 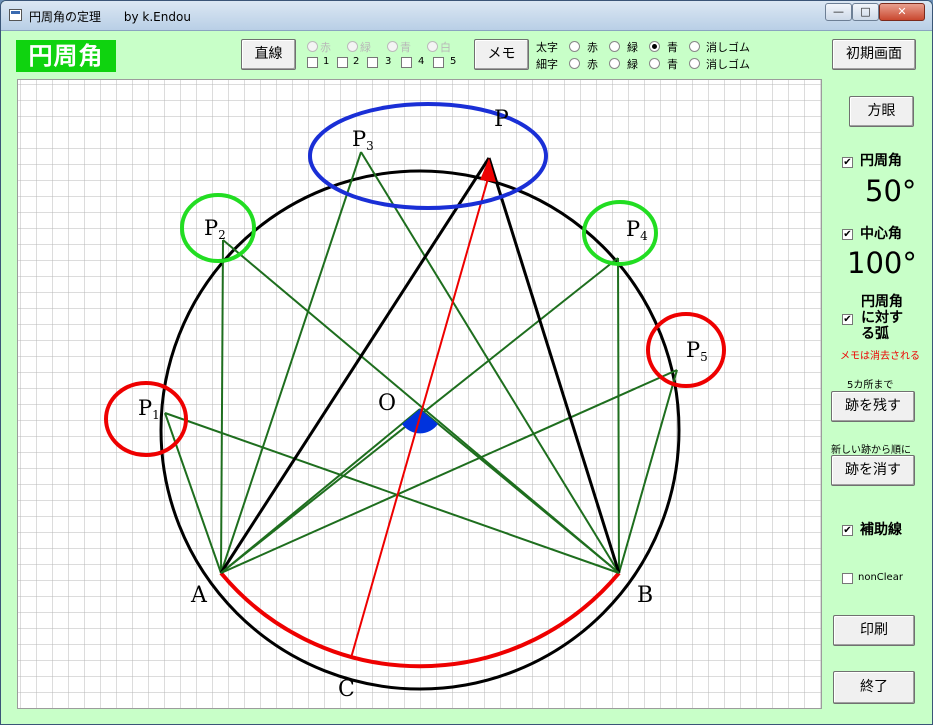 I want to click on line-slot-3-checkbox, so click(x=372, y=62).